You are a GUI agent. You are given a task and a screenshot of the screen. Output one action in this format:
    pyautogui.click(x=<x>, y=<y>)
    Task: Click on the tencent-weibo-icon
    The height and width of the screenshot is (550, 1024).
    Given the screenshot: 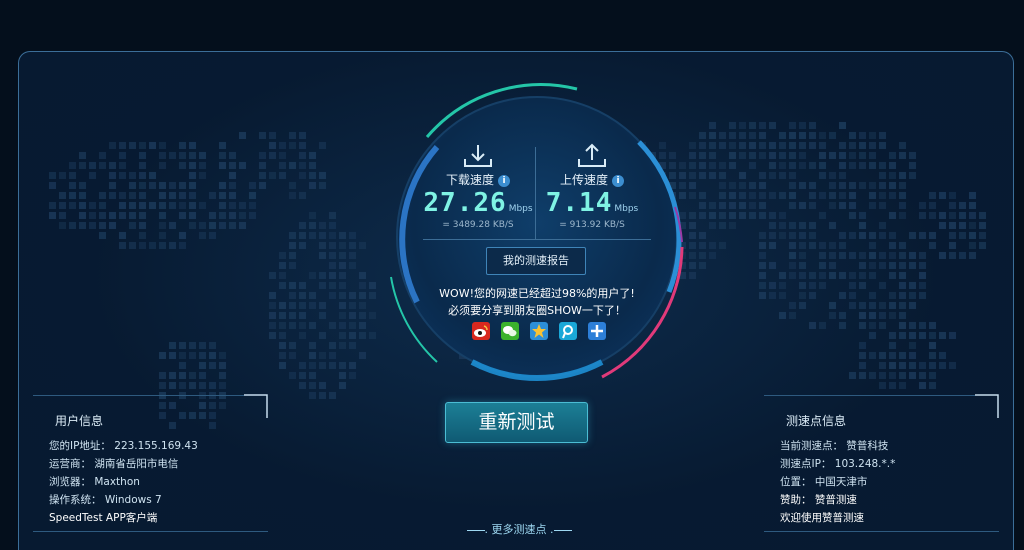 What is the action you would take?
    pyautogui.click(x=568, y=331)
    